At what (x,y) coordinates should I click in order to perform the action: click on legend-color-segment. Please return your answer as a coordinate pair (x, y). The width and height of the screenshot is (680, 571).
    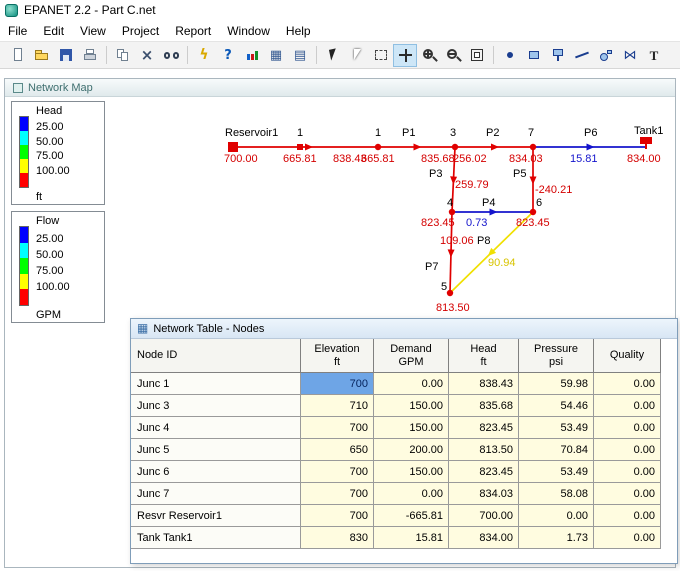
    Looking at the image, I should click on (24, 266).